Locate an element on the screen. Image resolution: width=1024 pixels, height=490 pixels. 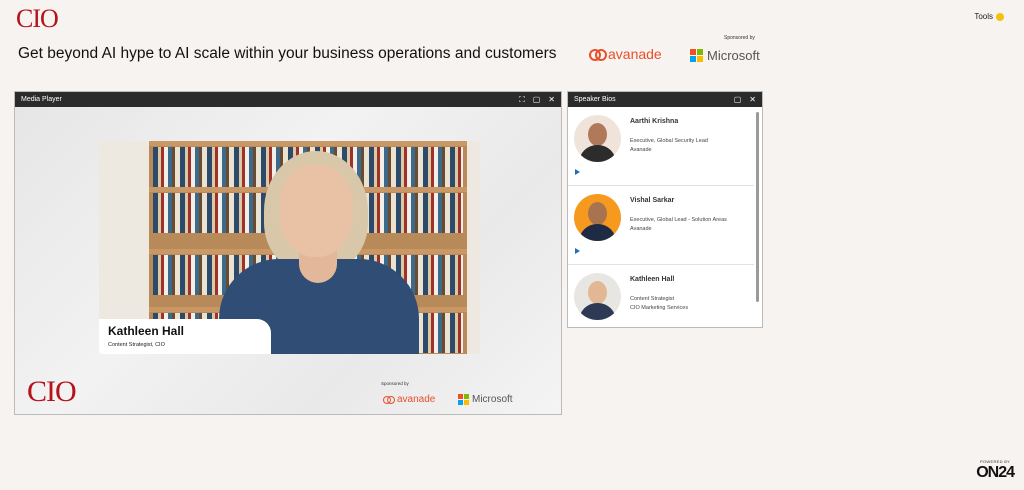
speaker-name: Kathleen Hall is located at coordinates (652, 279).